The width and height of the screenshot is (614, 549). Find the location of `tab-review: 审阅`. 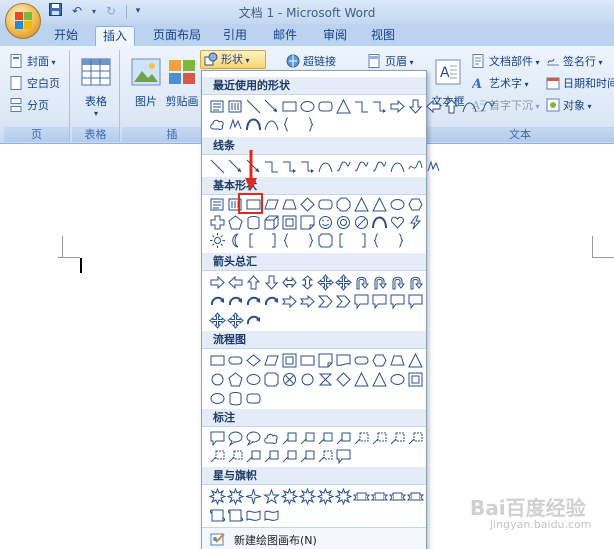

tab-review: 审阅 is located at coordinates (335, 36).